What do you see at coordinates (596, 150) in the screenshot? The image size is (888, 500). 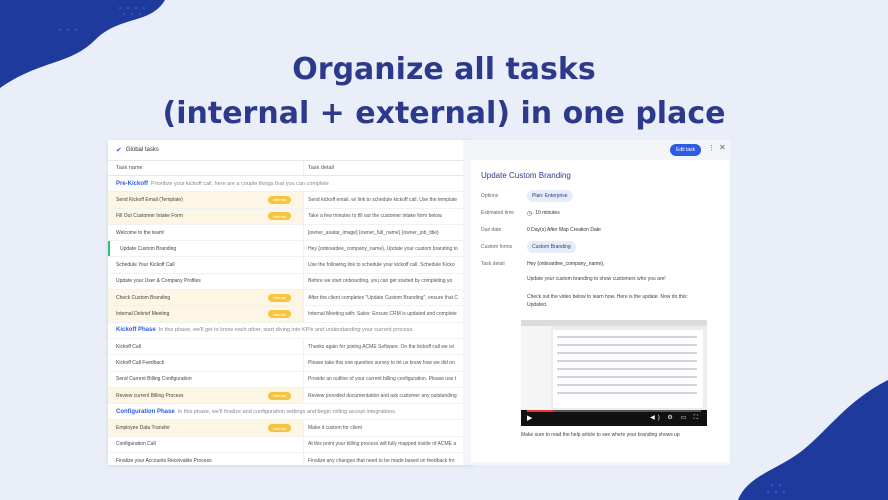 I see `detail-toolbar: Edit task ⋮ ✕` at bounding box center [596, 150].